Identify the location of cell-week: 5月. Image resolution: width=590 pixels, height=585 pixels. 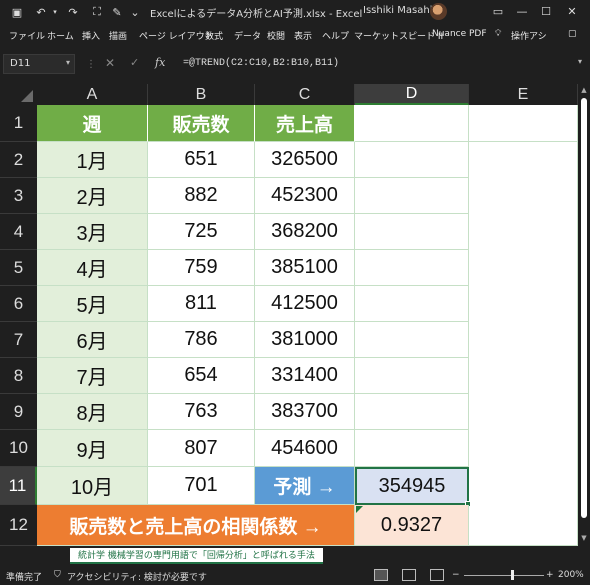
(92, 304).